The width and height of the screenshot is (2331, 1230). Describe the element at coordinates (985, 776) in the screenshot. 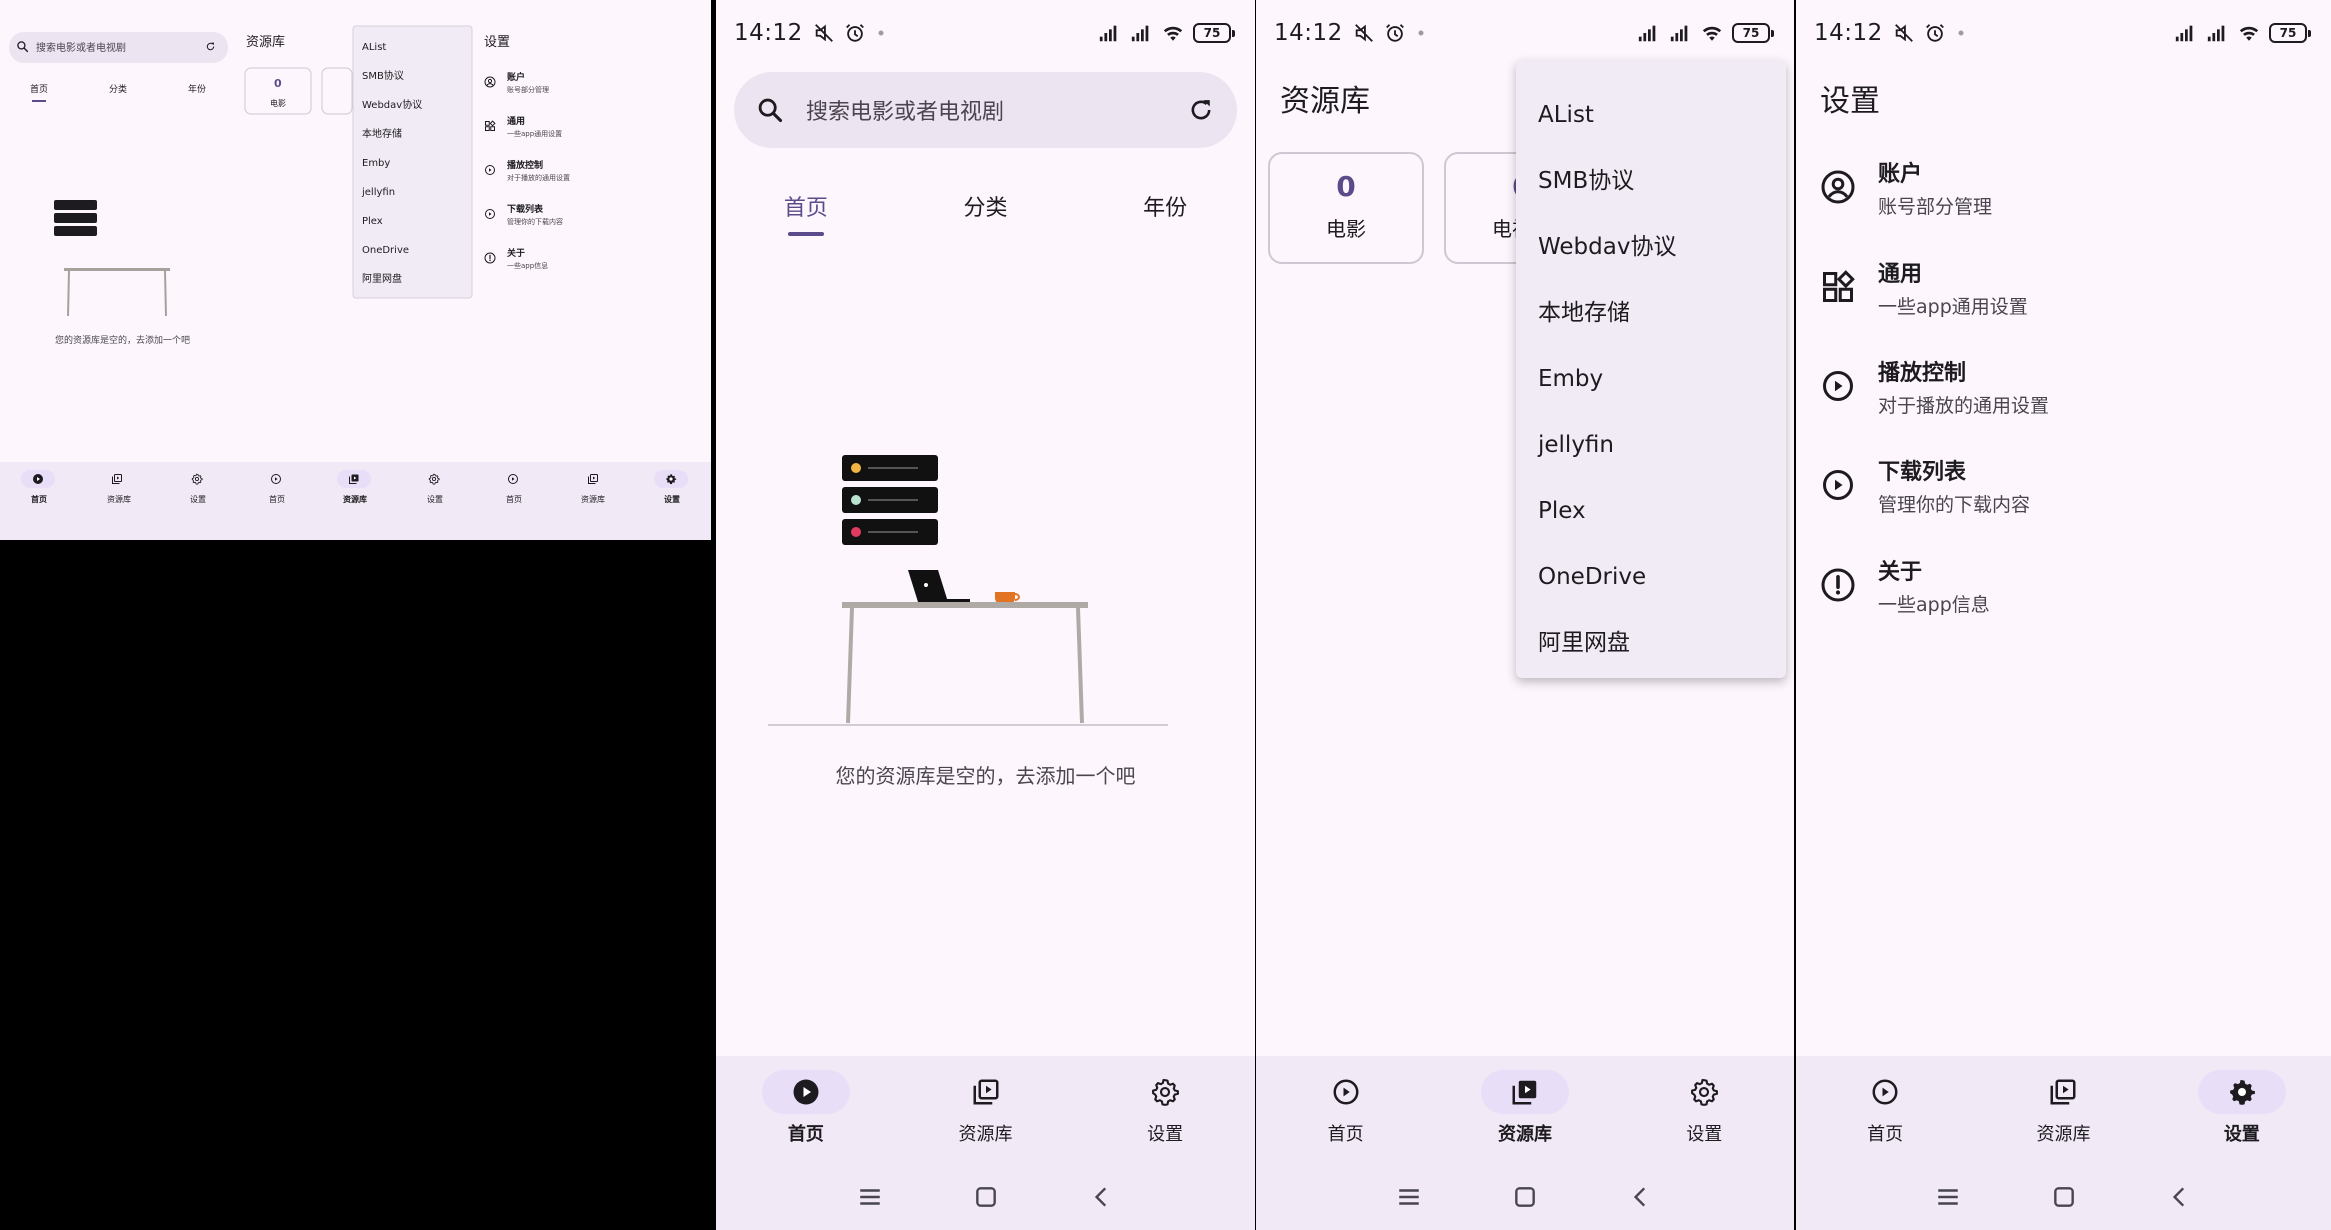

I see `empty-state-text: 您的资源库是空的，去添加一个吧` at that location.